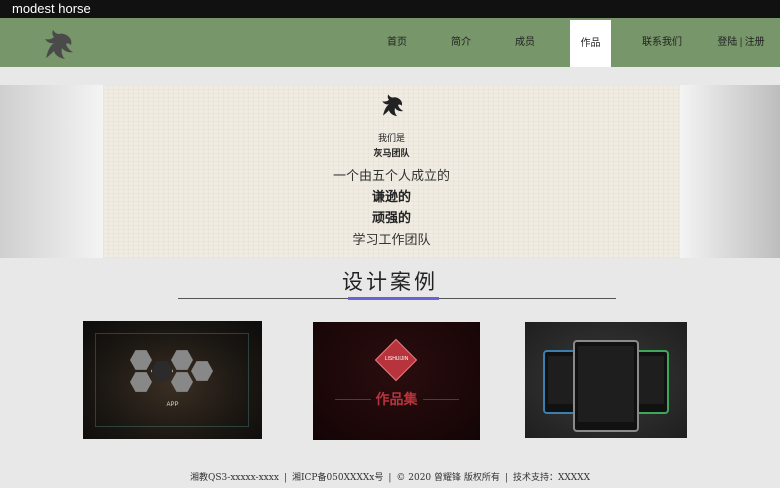  I want to click on nav-item-contact: 联系我们, so click(662, 42).